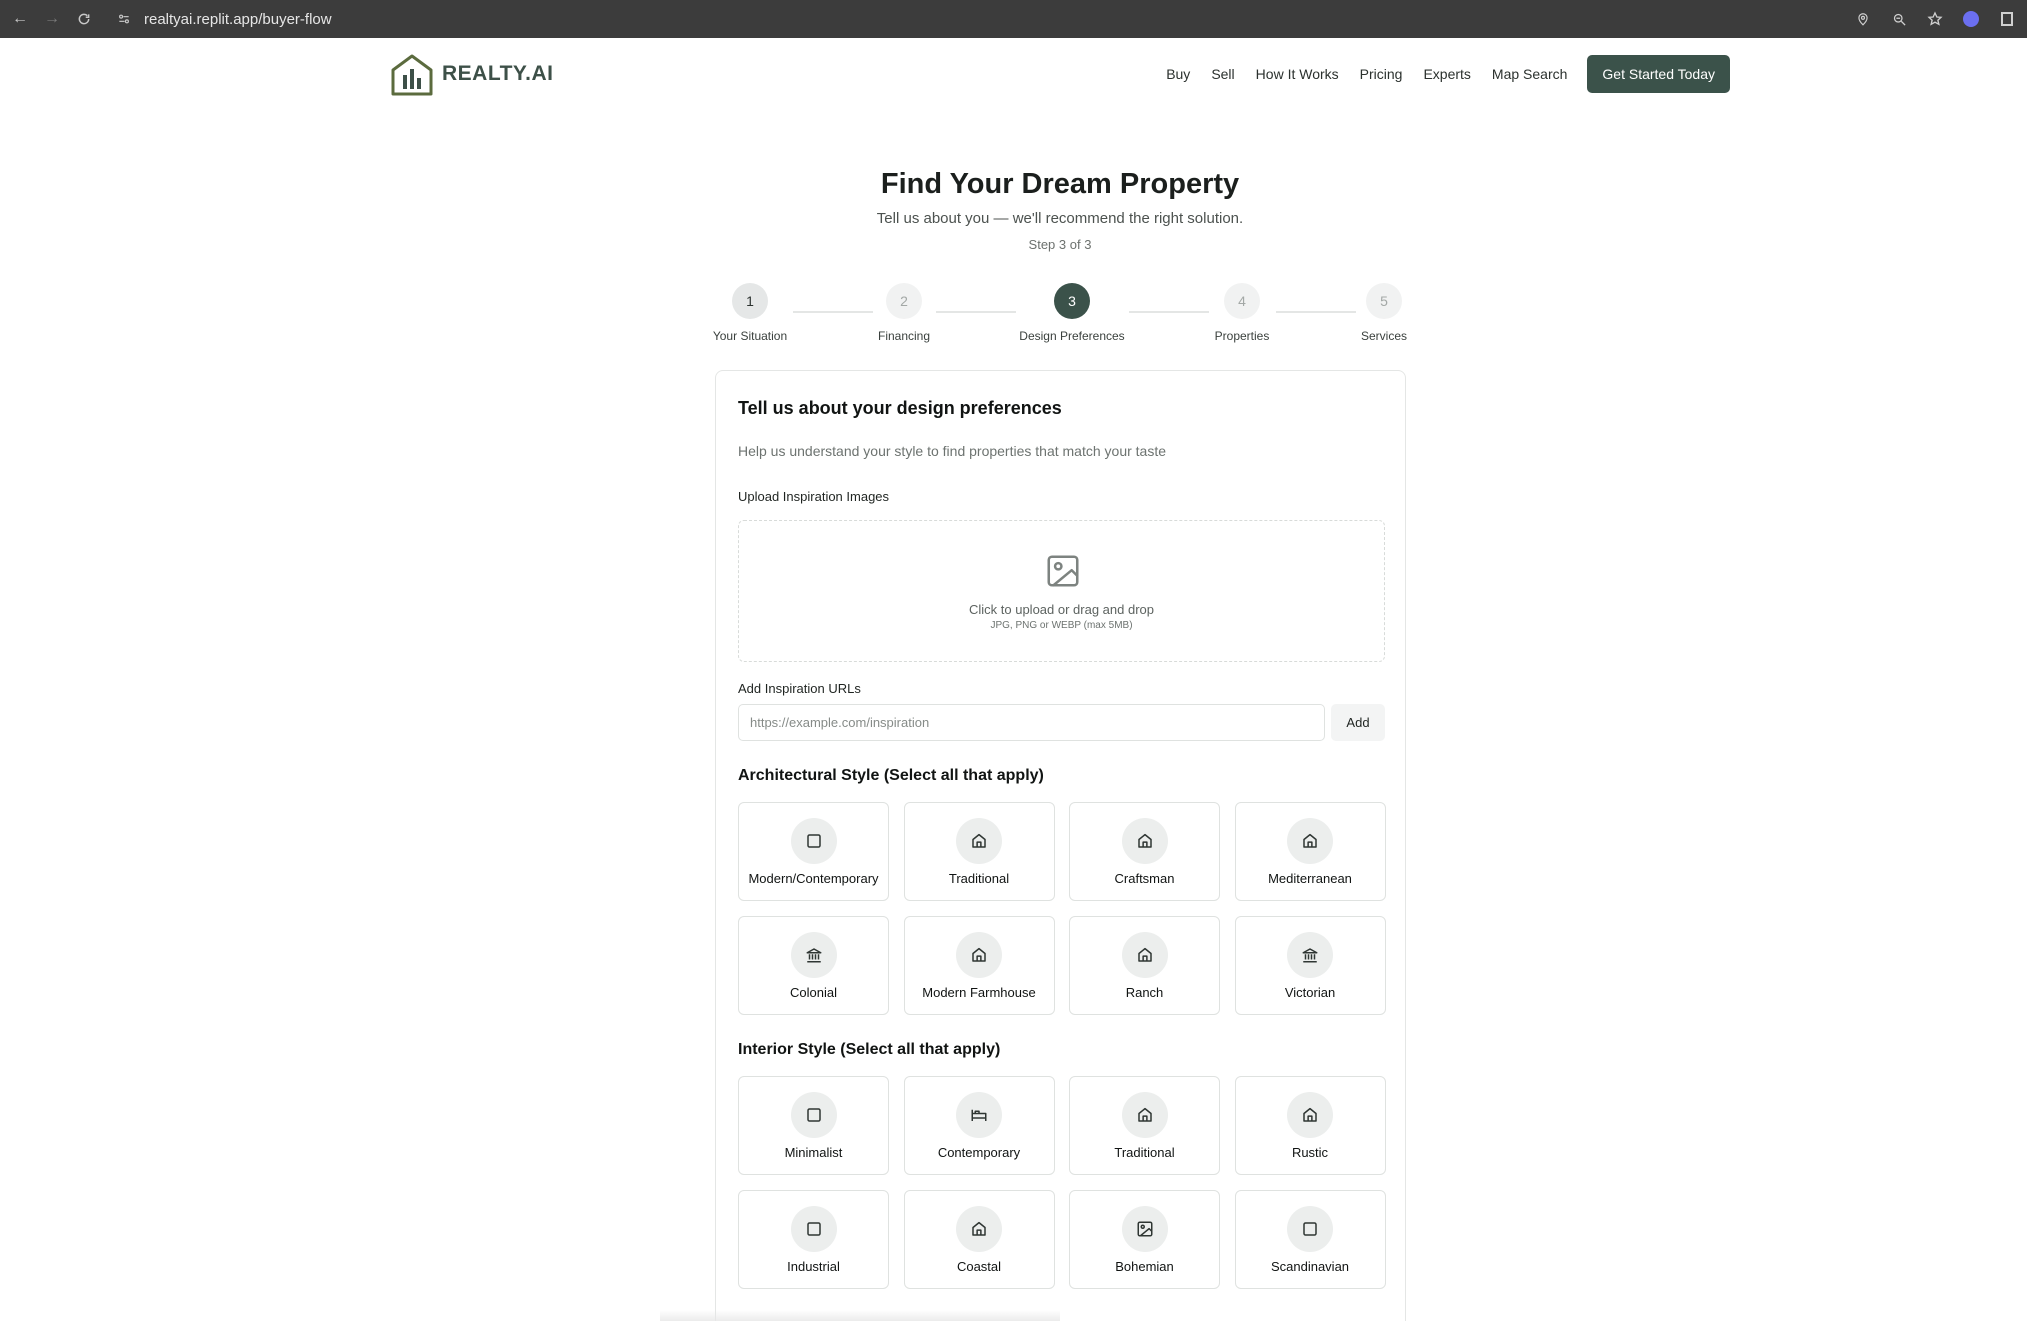  I want to click on scroll-shadow, so click(860, 1315).